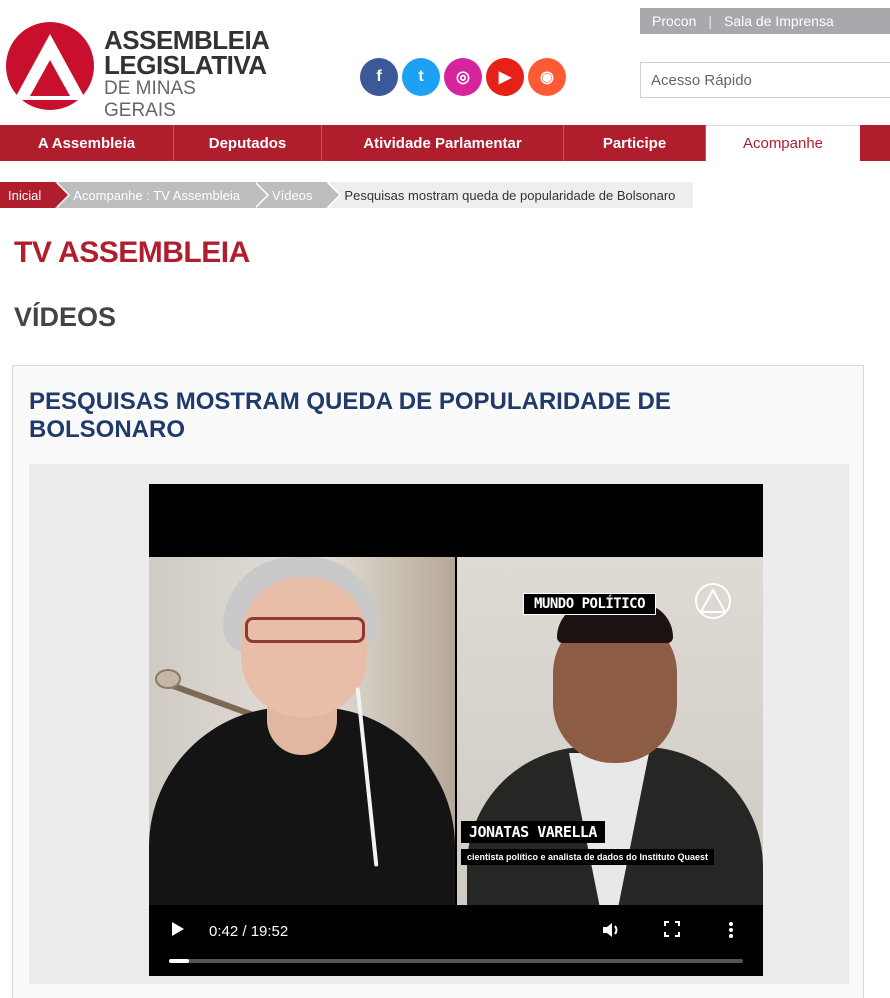 The height and width of the screenshot is (998, 890). Describe the element at coordinates (456, 940) in the screenshot. I see `video-controls: 0:42 / 19:52` at that location.